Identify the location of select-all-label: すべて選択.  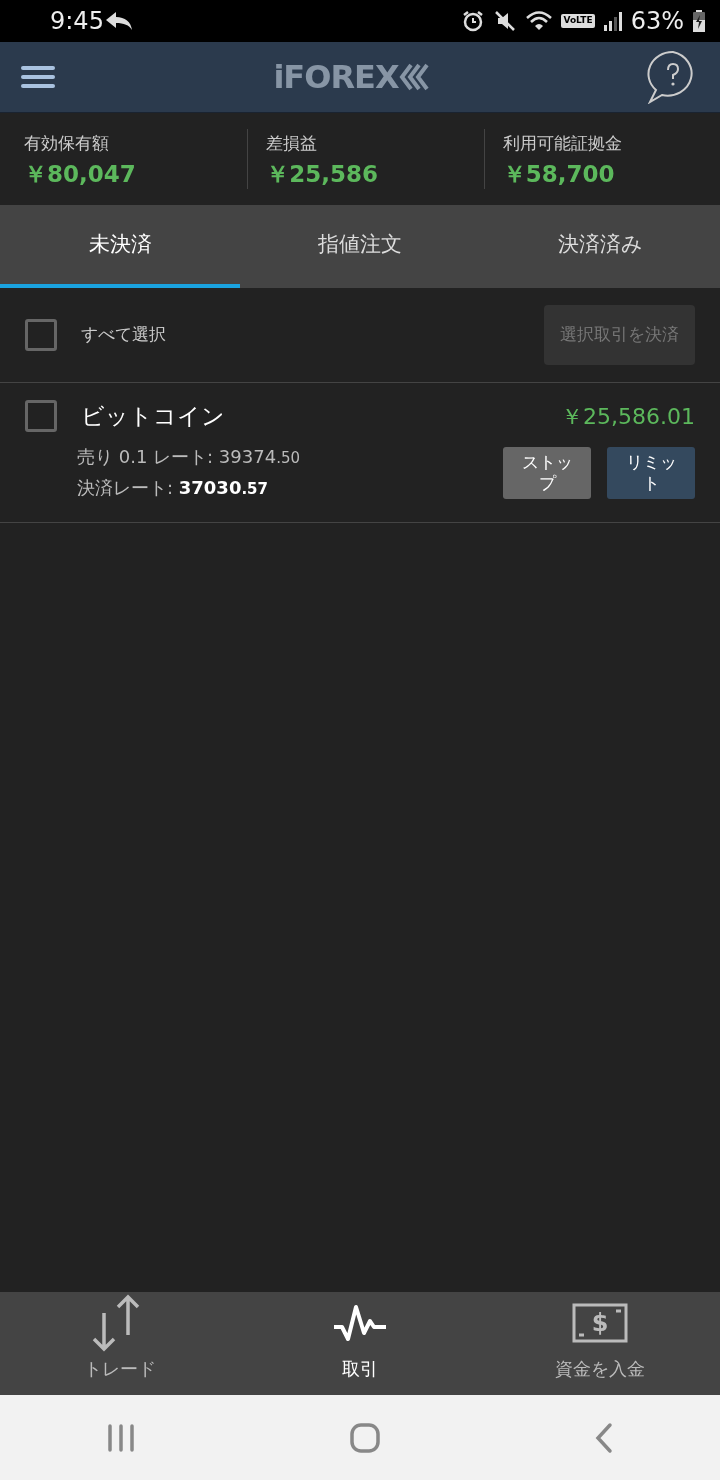
(123, 335).